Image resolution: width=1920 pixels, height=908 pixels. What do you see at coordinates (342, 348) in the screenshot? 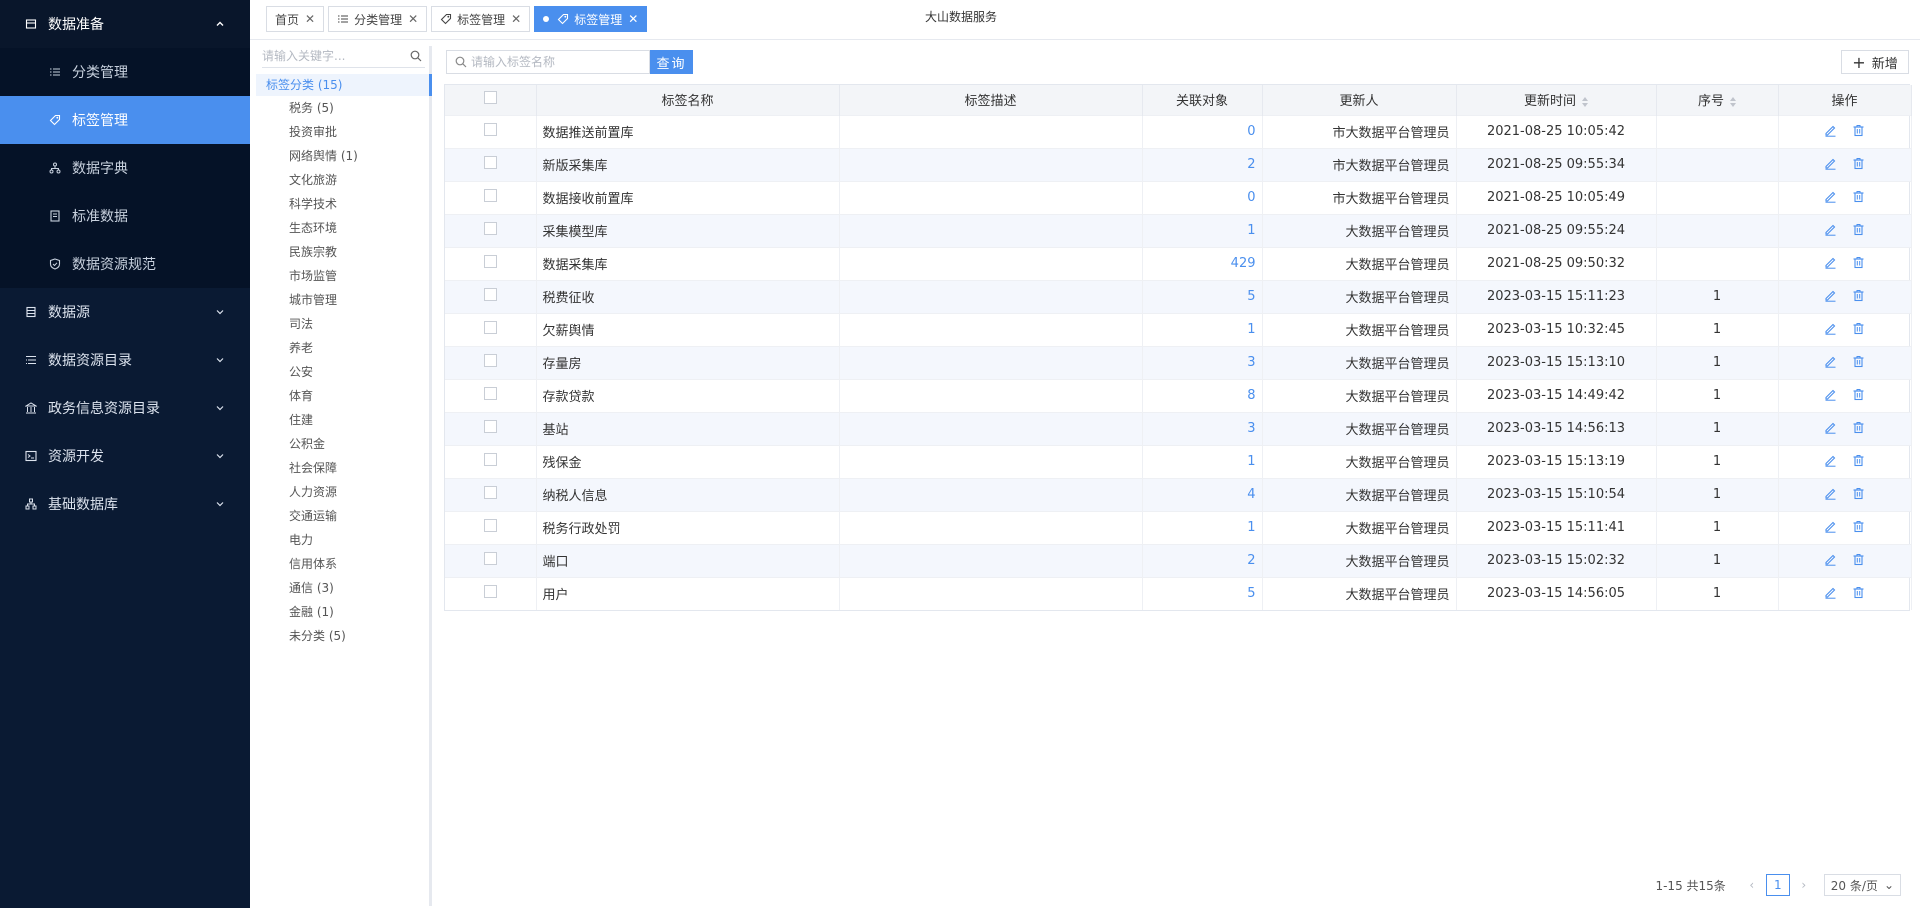
I see `tree-node: 养老` at bounding box center [342, 348].